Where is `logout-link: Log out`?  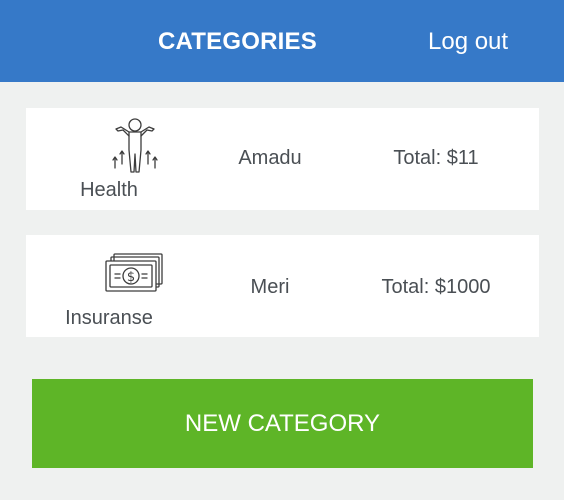 logout-link: Log out is located at coordinates (468, 42).